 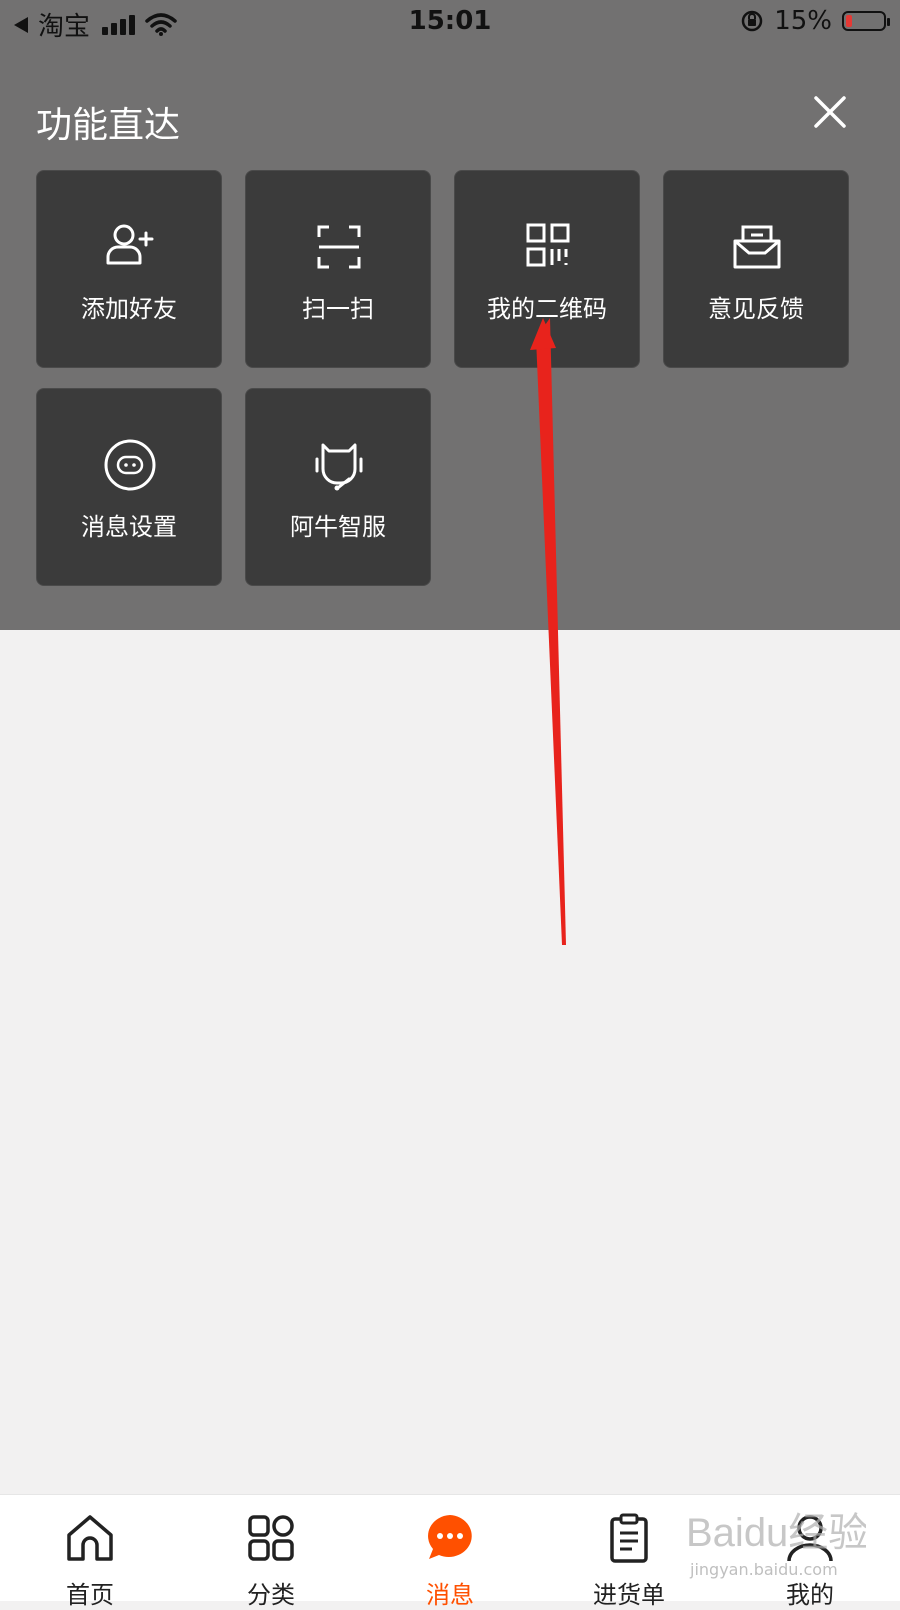 I want to click on close-icon, so click(x=830, y=112).